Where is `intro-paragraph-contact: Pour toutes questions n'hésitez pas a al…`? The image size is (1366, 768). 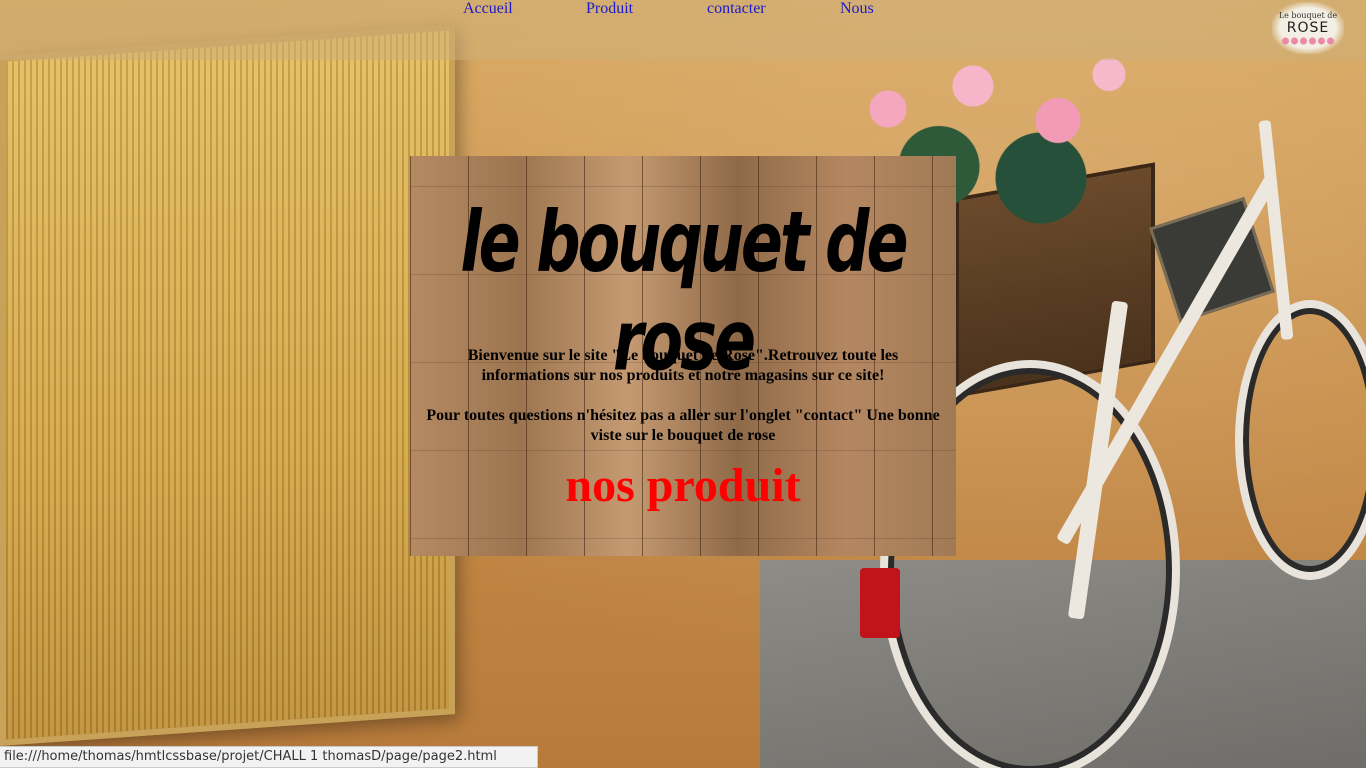 intro-paragraph-contact: Pour toutes questions n'hésitez pas a al… is located at coordinates (683, 425).